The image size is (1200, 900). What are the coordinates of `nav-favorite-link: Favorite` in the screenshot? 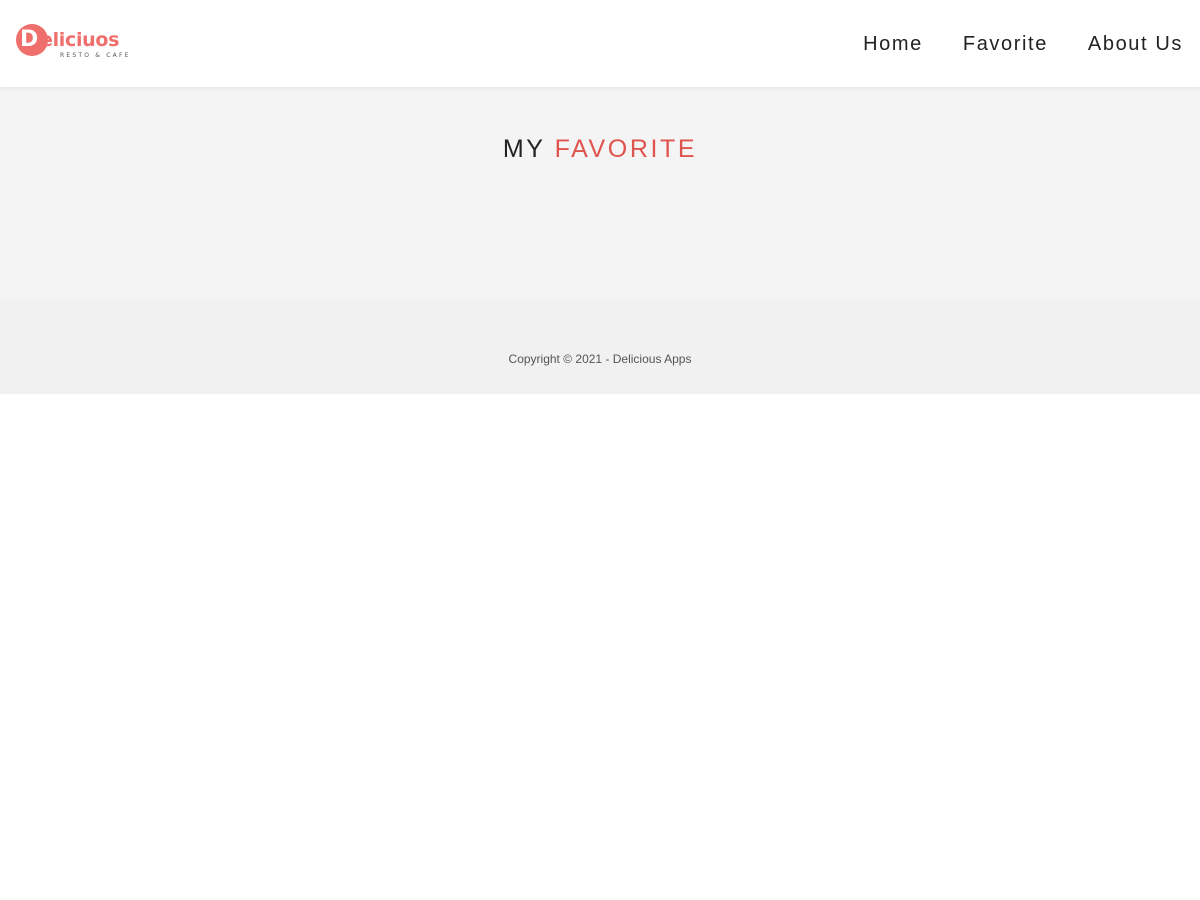 It's located at (1005, 44).